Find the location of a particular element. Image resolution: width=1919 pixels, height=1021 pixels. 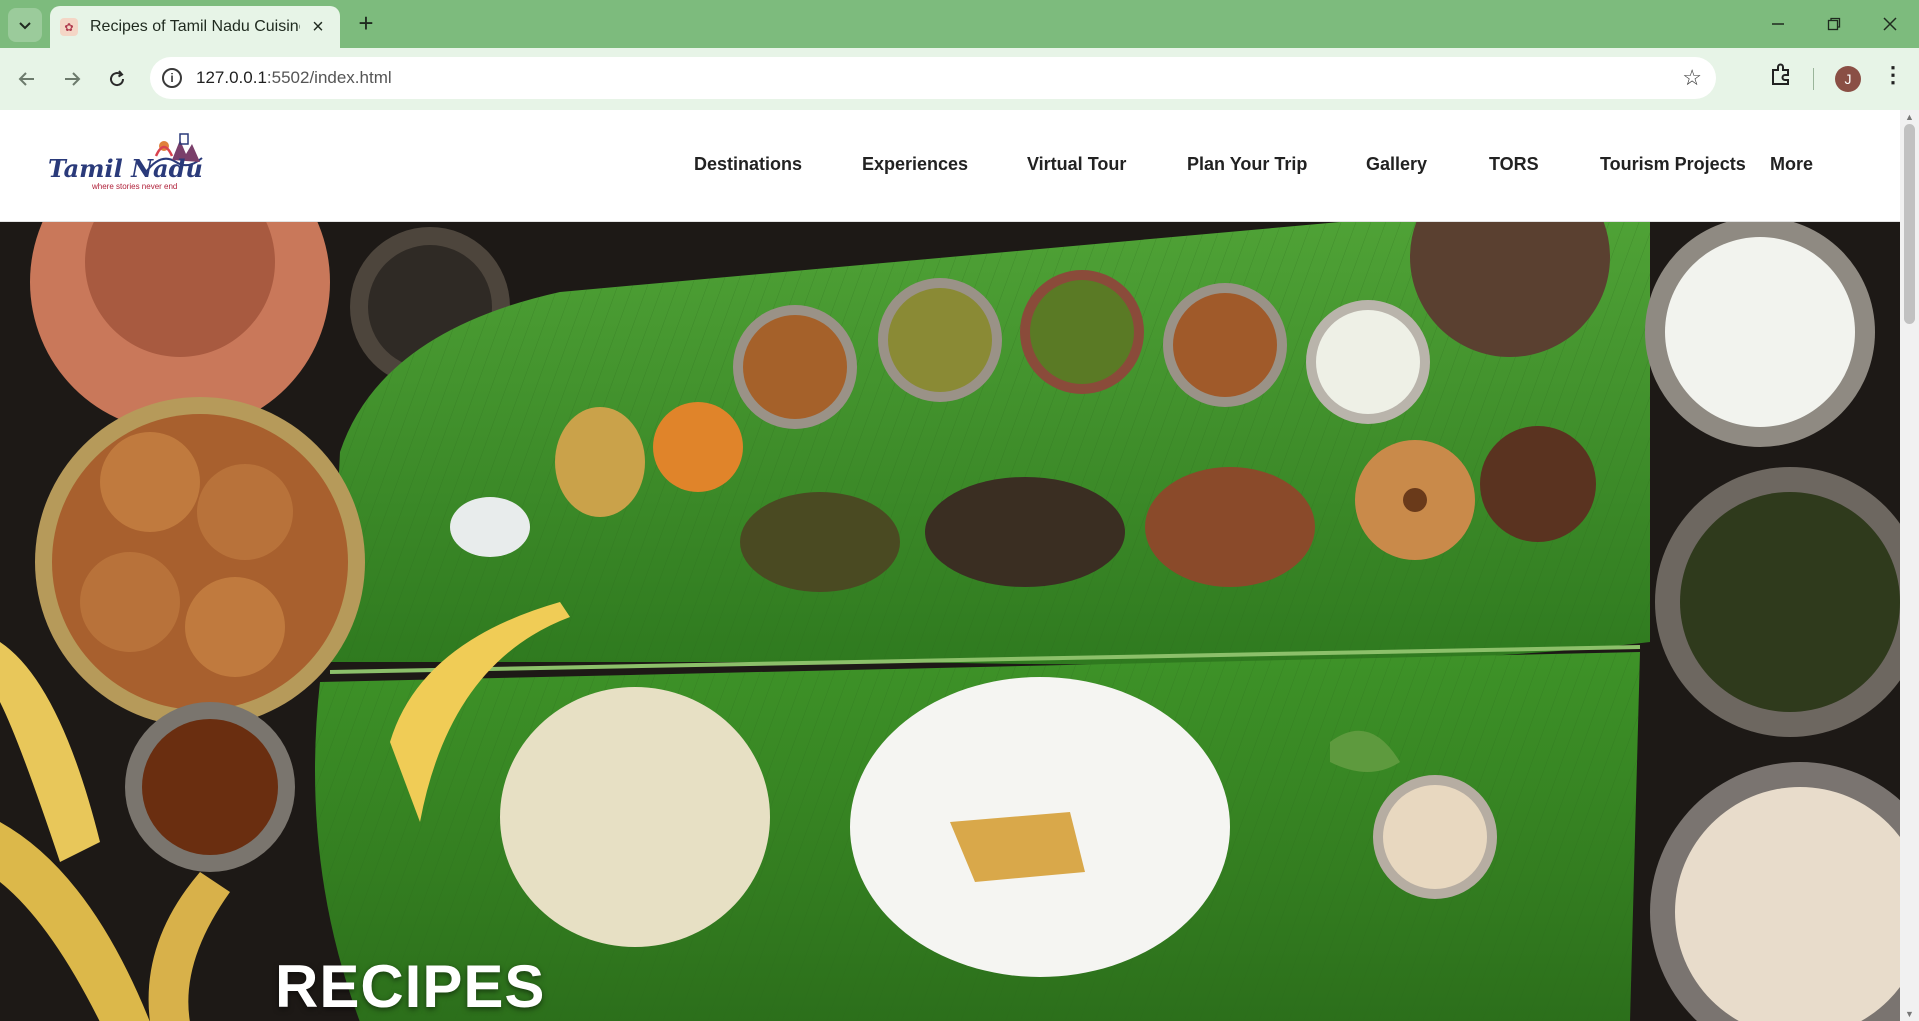

restore-icon is located at coordinates (1834, 24).